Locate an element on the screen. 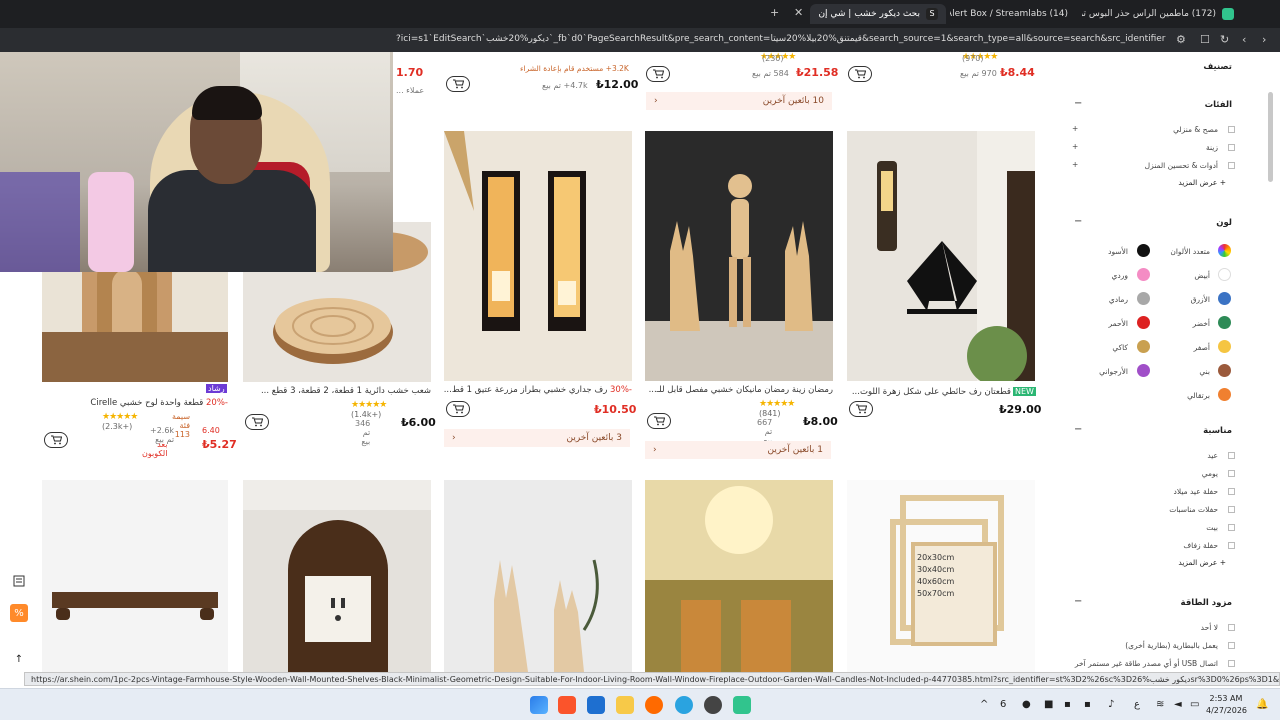 The image size is (1280, 720). swatch-khaki is located at coordinates (1143, 346).